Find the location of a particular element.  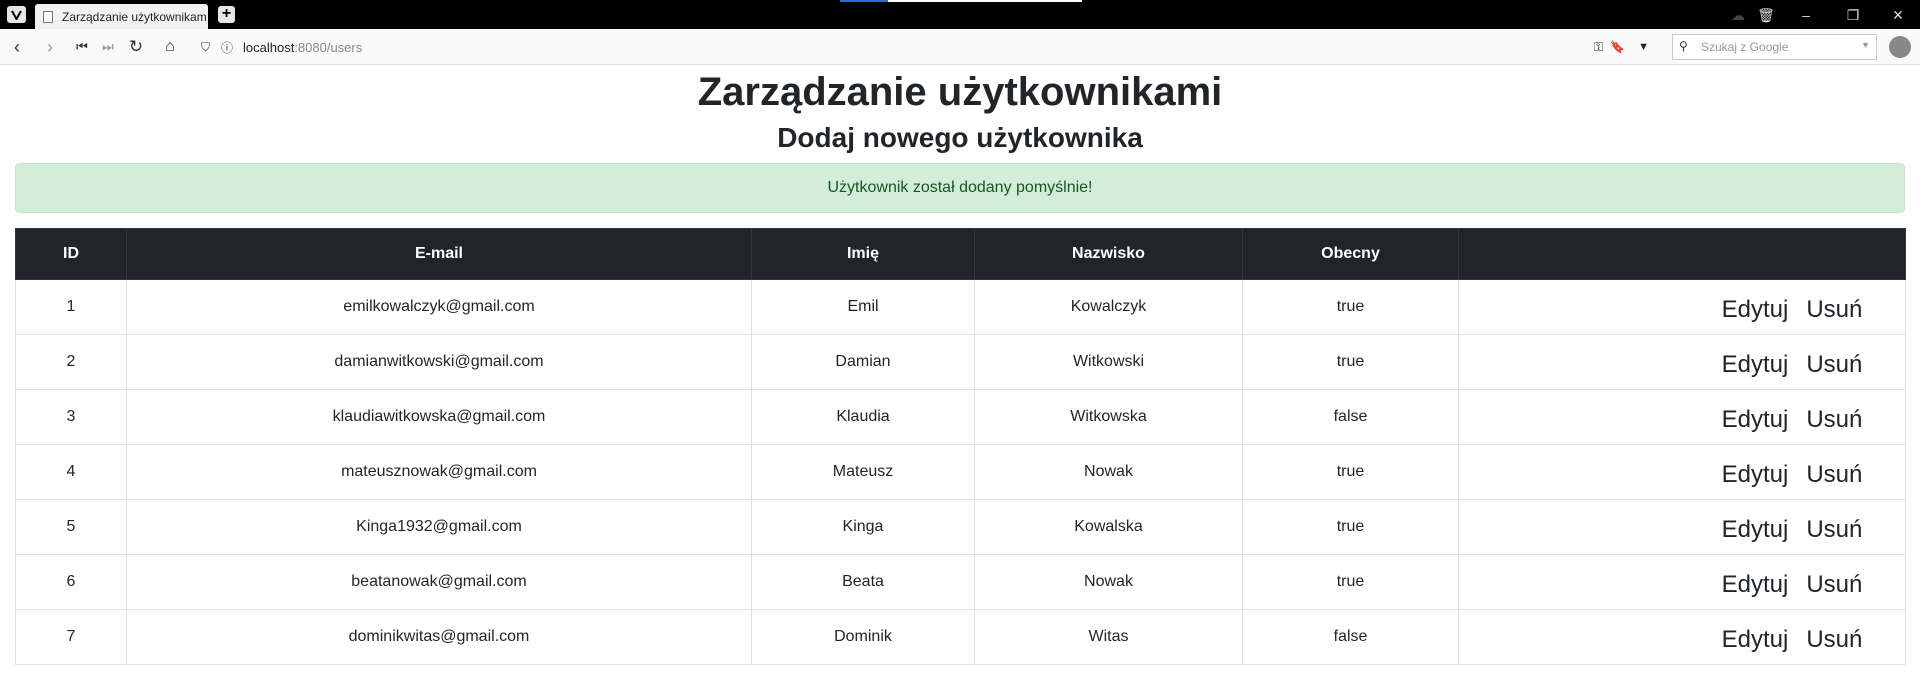

cell-last-name: Kowalska is located at coordinates (1108, 527).